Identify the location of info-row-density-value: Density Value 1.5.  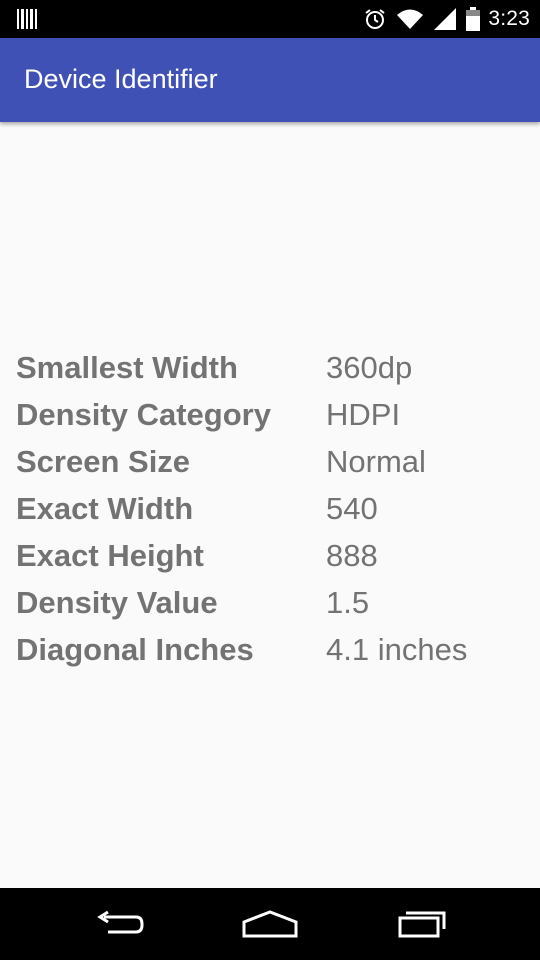
(271, 602).